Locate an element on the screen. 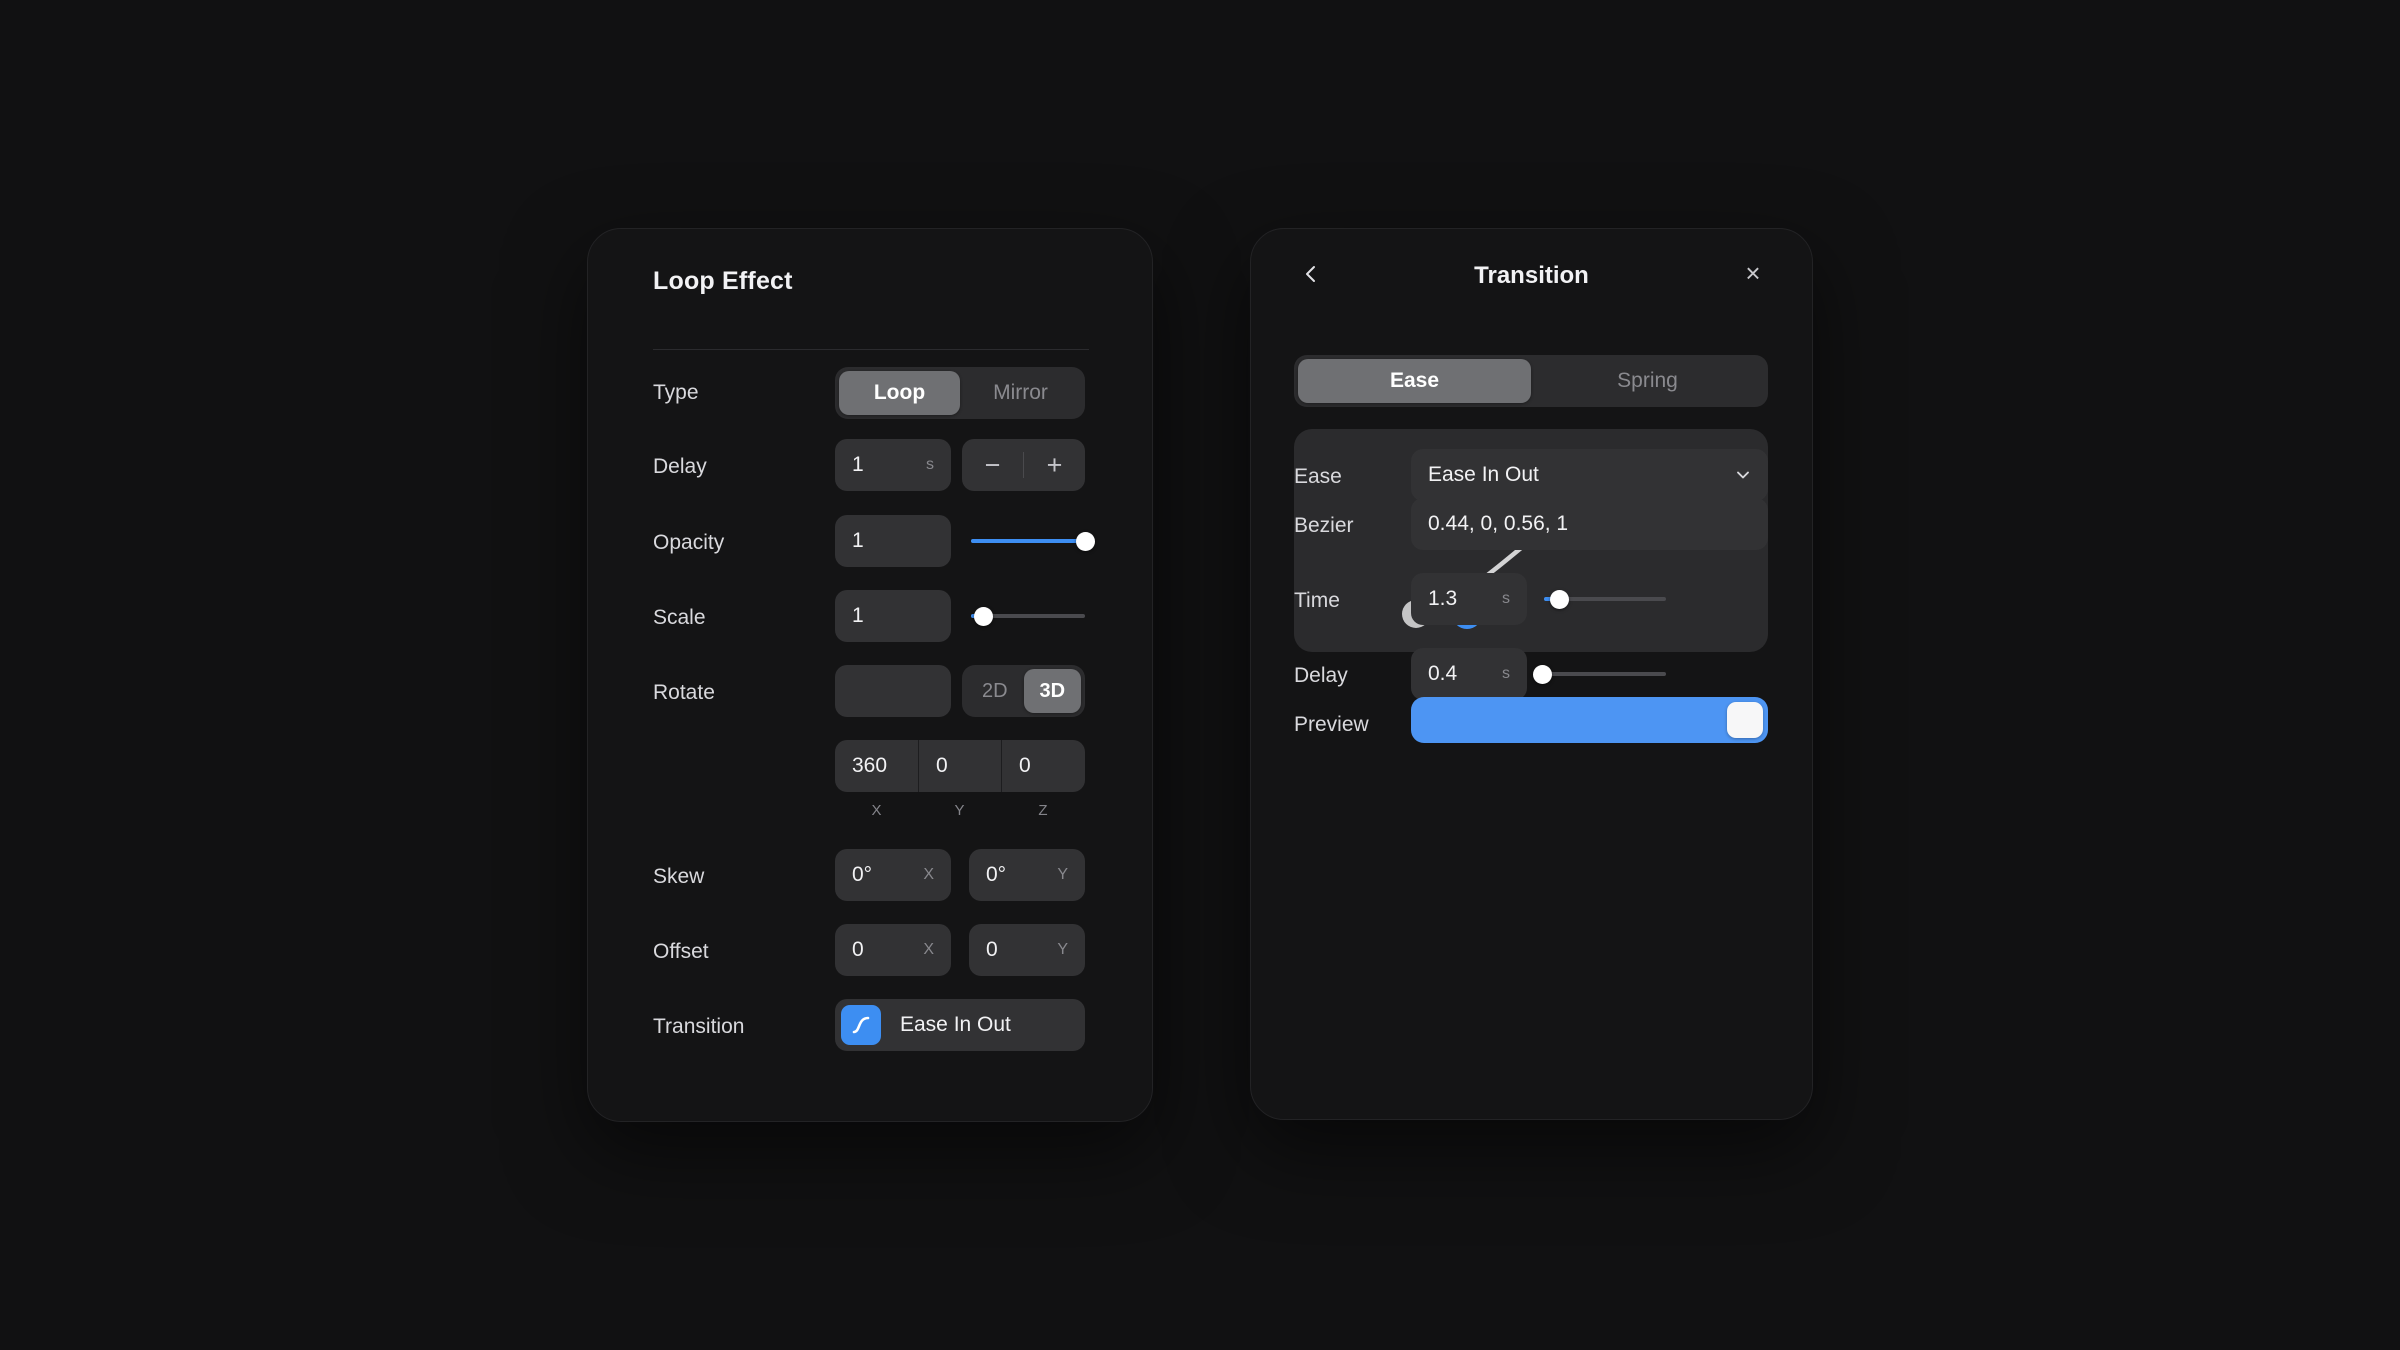  preview-toggle-knob is located at coordinates (1745, 720).